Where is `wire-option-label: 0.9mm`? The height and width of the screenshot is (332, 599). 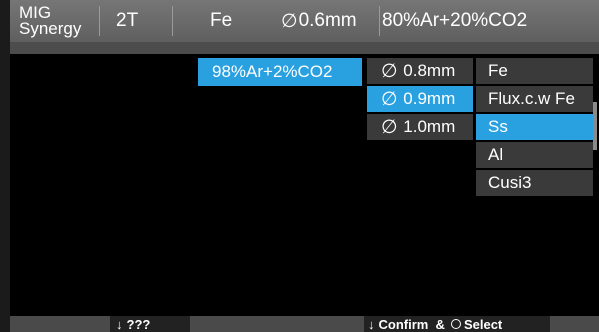
wire-option-label: 0.9mm is located at coordinates (429, 98).